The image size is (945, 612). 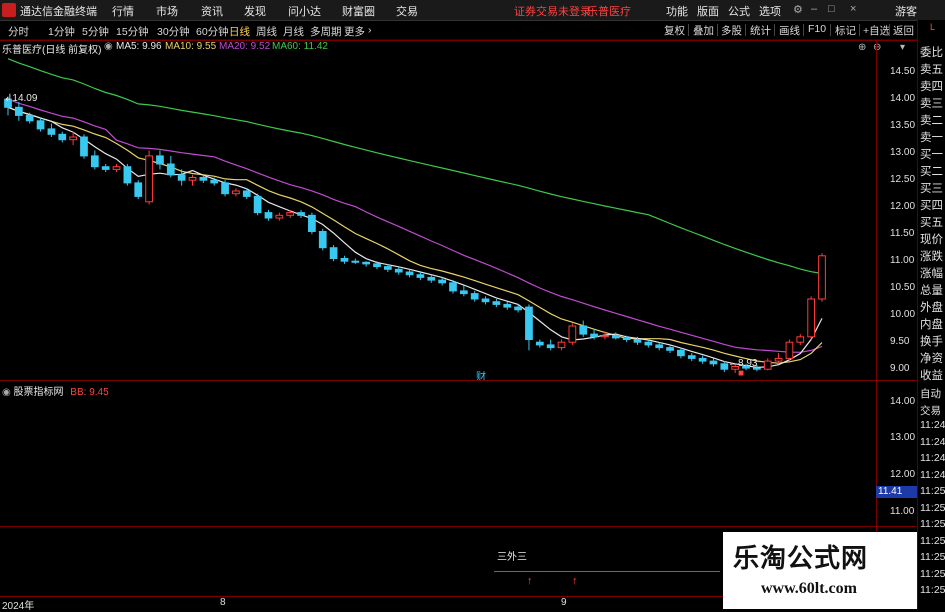 What do you see at coordinates (877, 47) in the screenshot?
I see `zoom-out-icon: ⊖` at bounding box center [877, 47].